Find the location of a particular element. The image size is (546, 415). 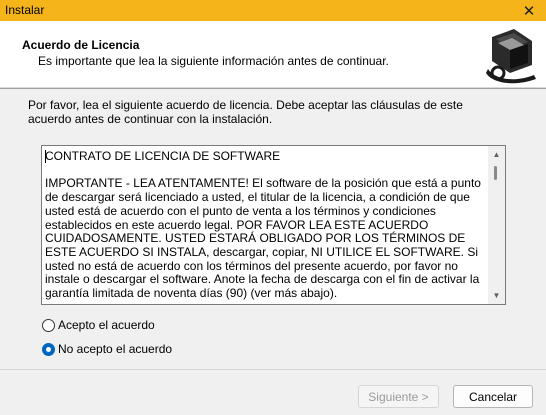

radio-accept: Acepto el acuerdo is located at coordinates (98, 325).